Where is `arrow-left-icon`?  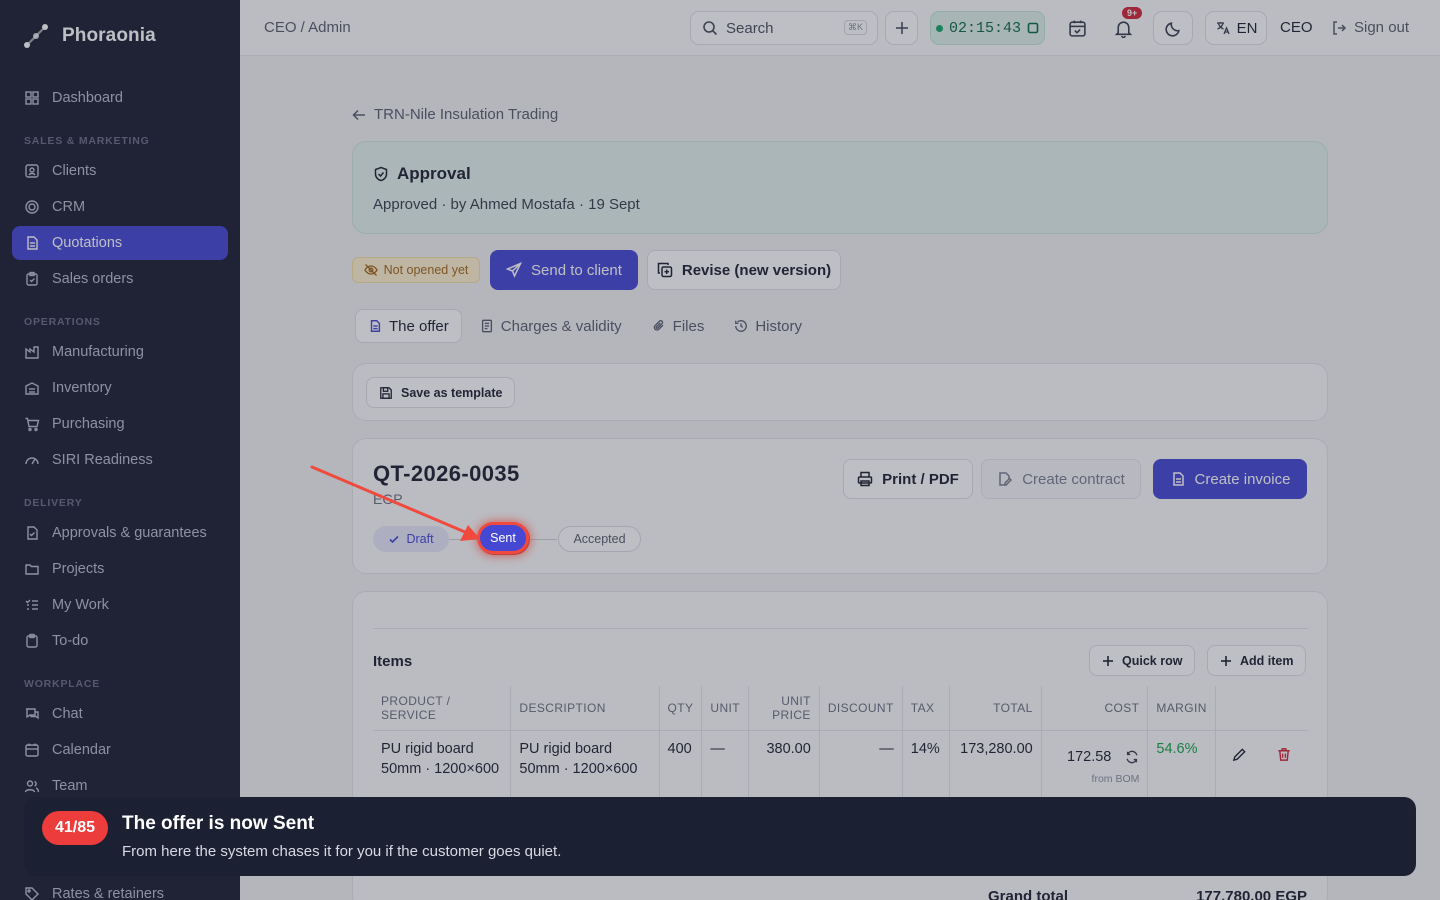 arrow-left-icon is located at coordinates (358, 114).